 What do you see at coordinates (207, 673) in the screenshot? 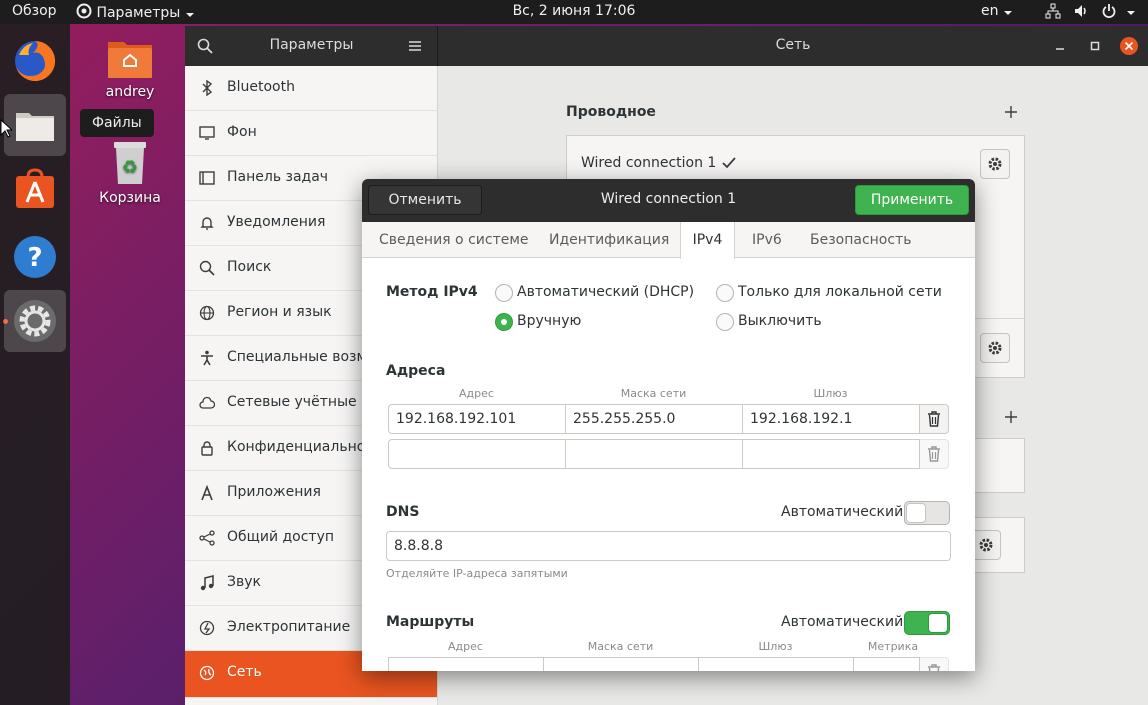
I see `network-icon` at bounding box center [207, 673].